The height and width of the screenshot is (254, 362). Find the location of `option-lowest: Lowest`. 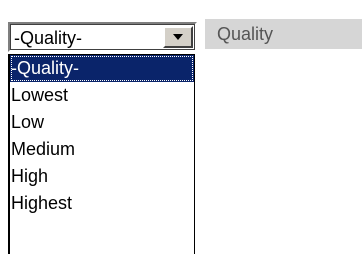

option-lowest: Lowest is located at coordinates (102, 95).